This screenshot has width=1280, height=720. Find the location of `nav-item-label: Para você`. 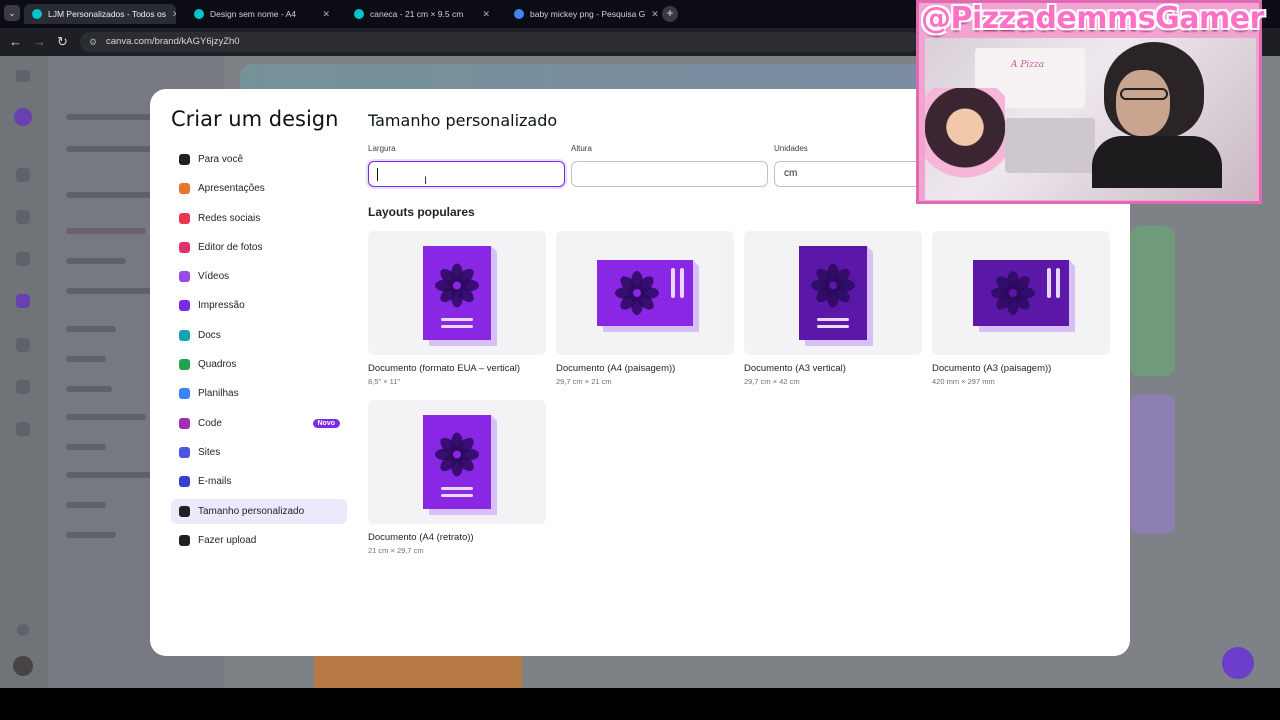

nav-item-label: Para você is located at coordinates (221, 159).